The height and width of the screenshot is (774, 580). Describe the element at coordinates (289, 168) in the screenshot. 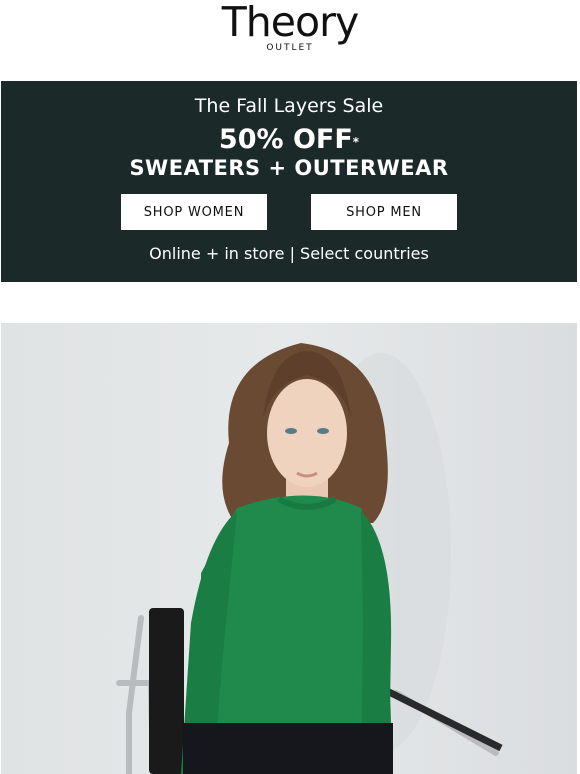

I see `sale-categories: SWEATERS + OUTERWEAR` at that location.